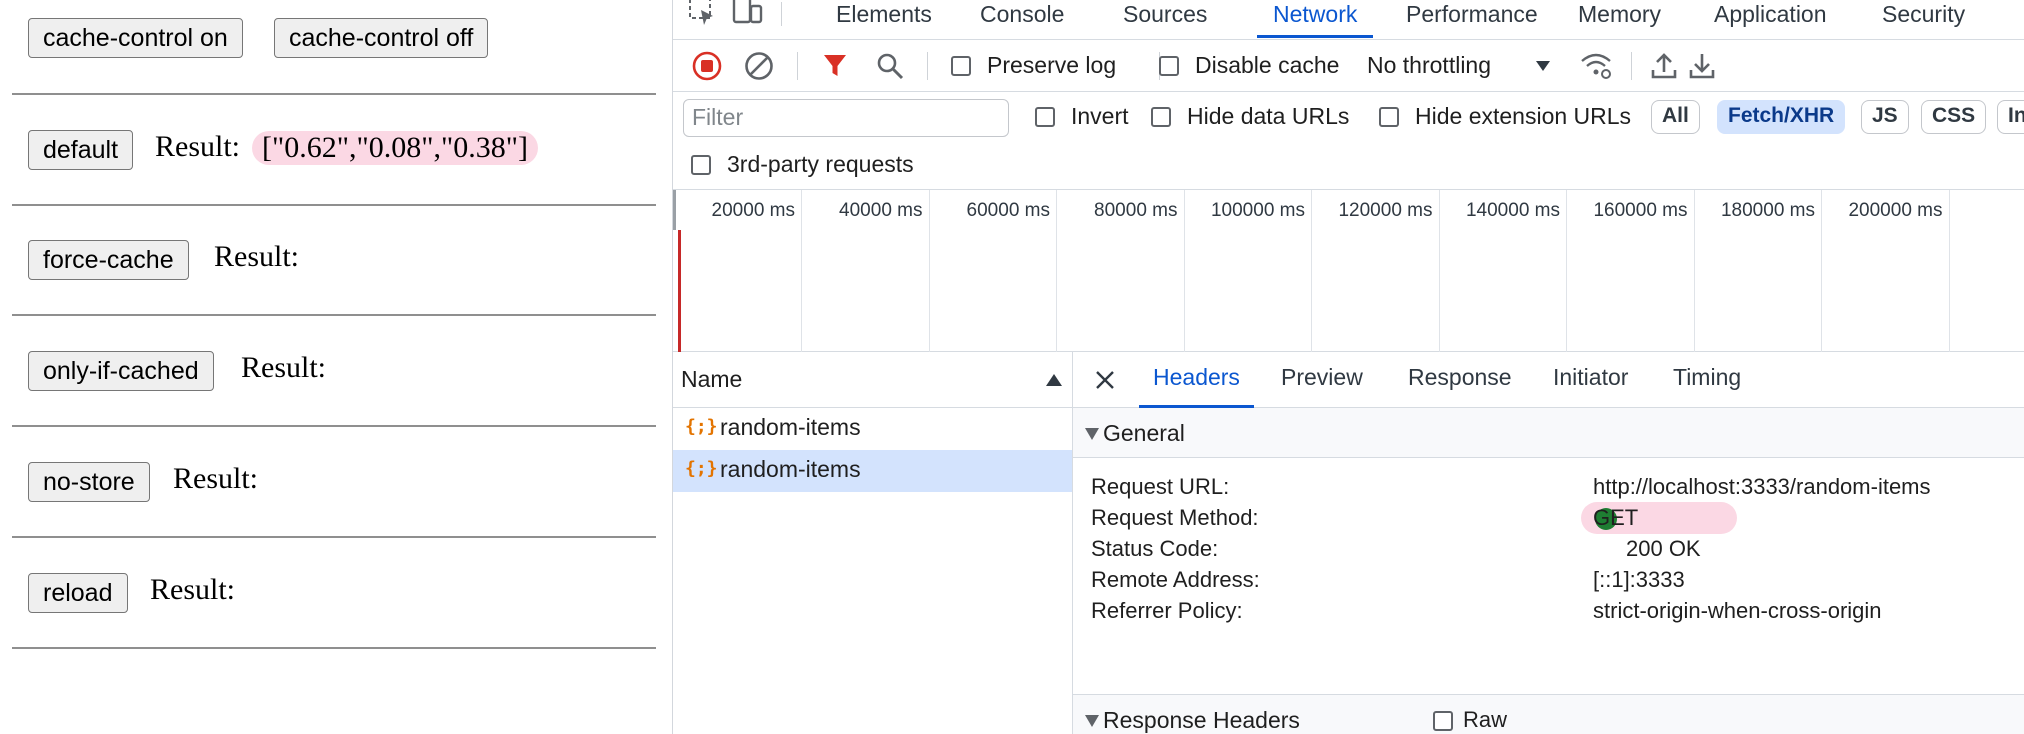  What do you see at coordinates (846, 118) in the screenshot?
I see `filter-input: Filter` at bounding box center [846, 118].